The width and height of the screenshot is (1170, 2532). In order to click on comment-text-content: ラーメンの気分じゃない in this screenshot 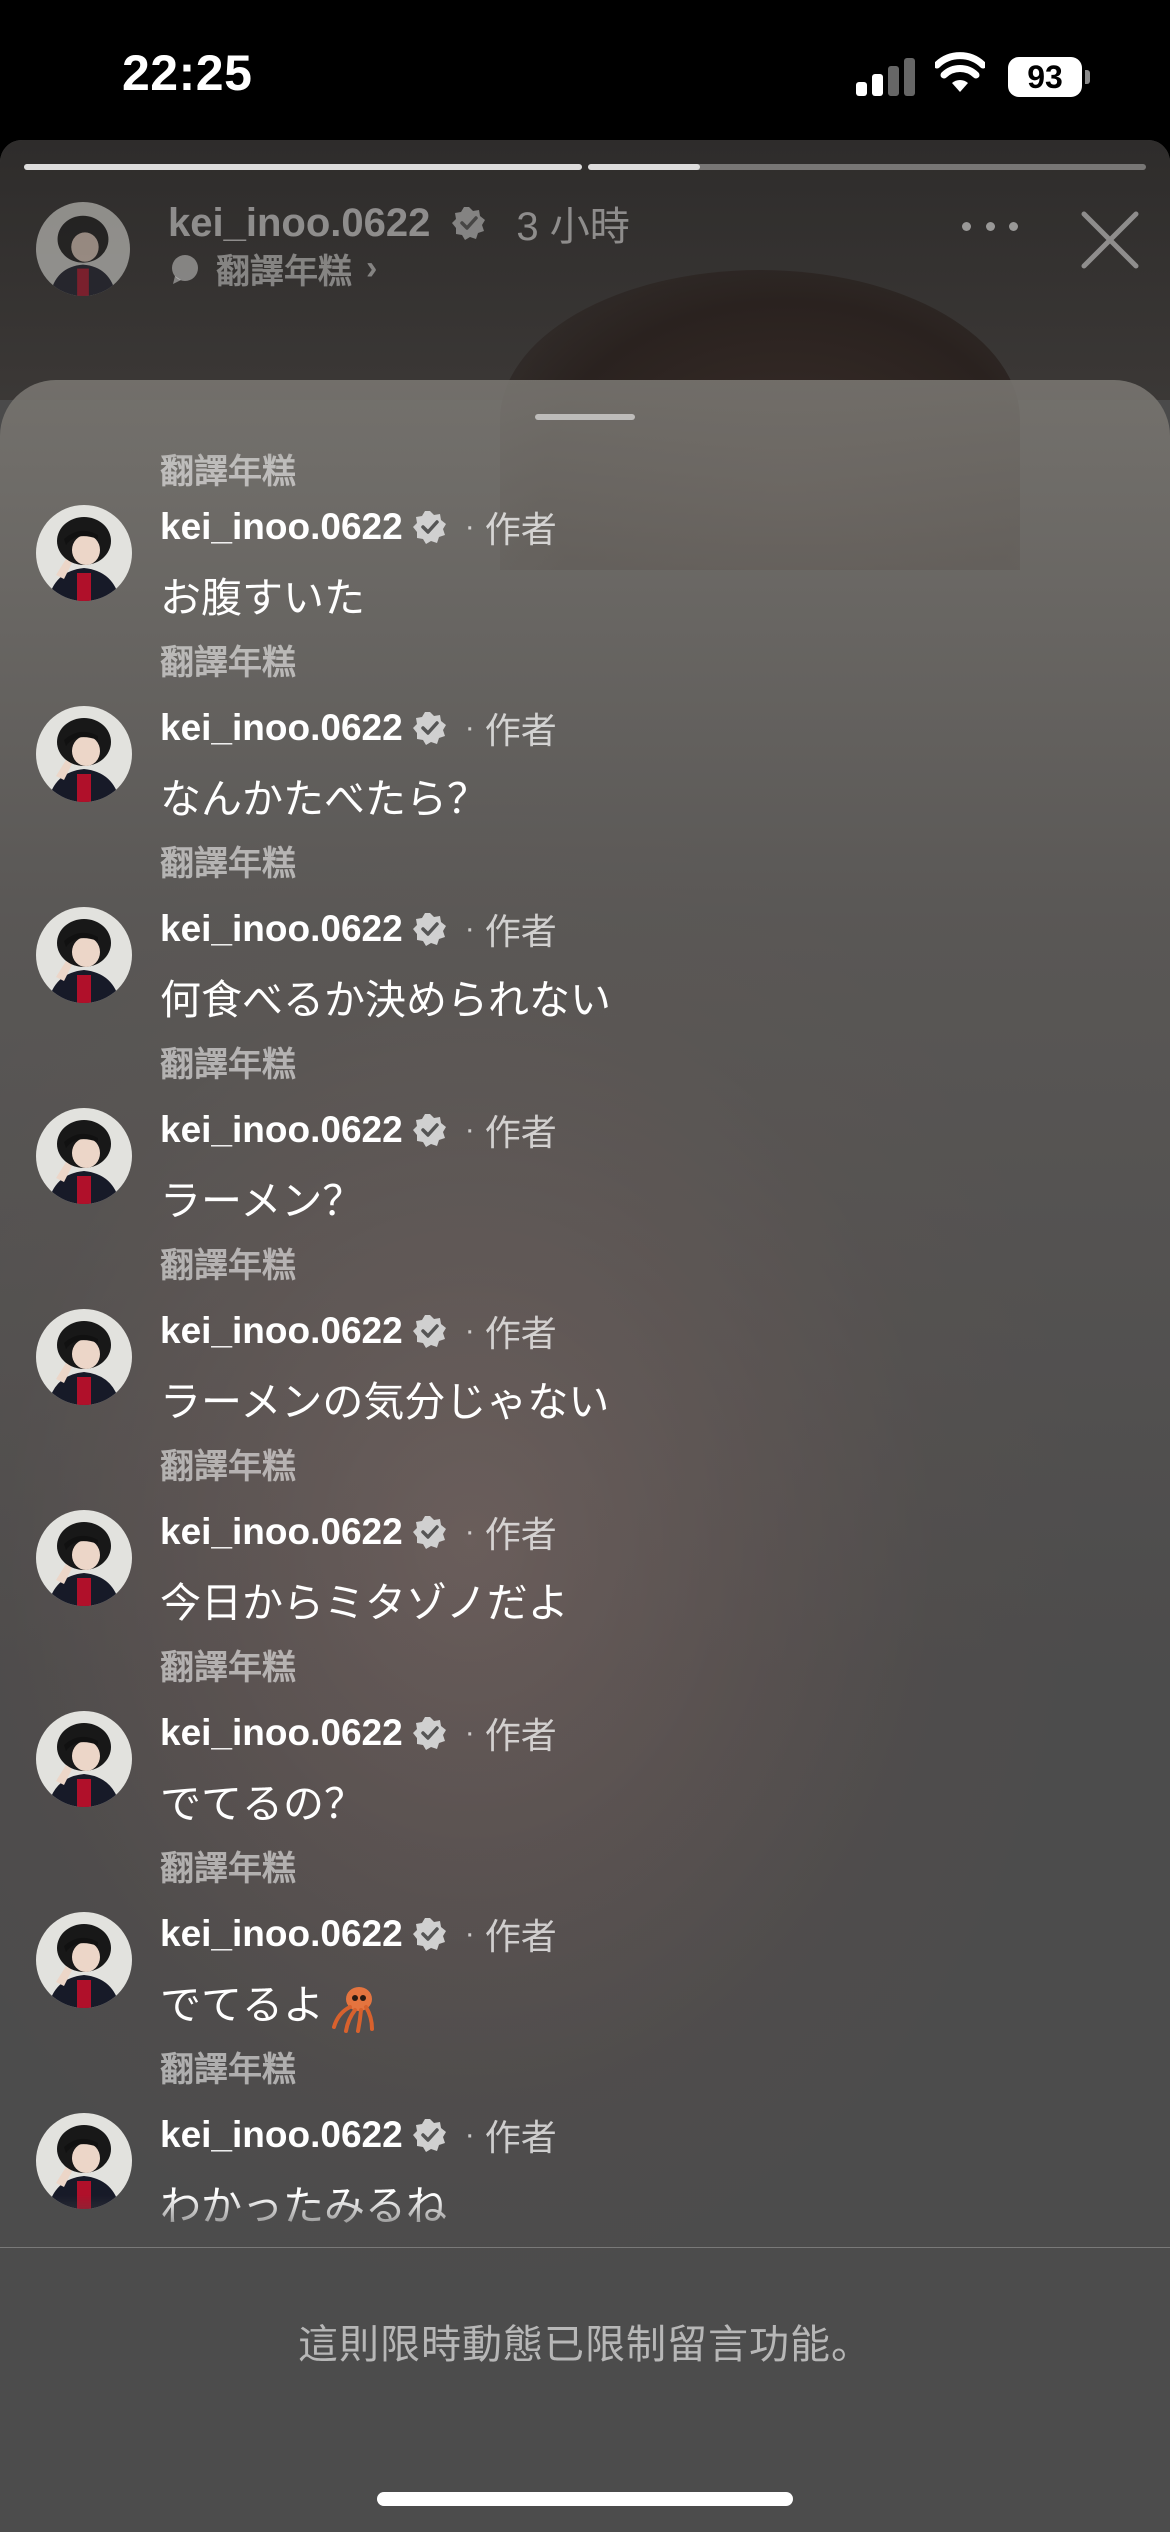, I will do `click(385, 1402)`.